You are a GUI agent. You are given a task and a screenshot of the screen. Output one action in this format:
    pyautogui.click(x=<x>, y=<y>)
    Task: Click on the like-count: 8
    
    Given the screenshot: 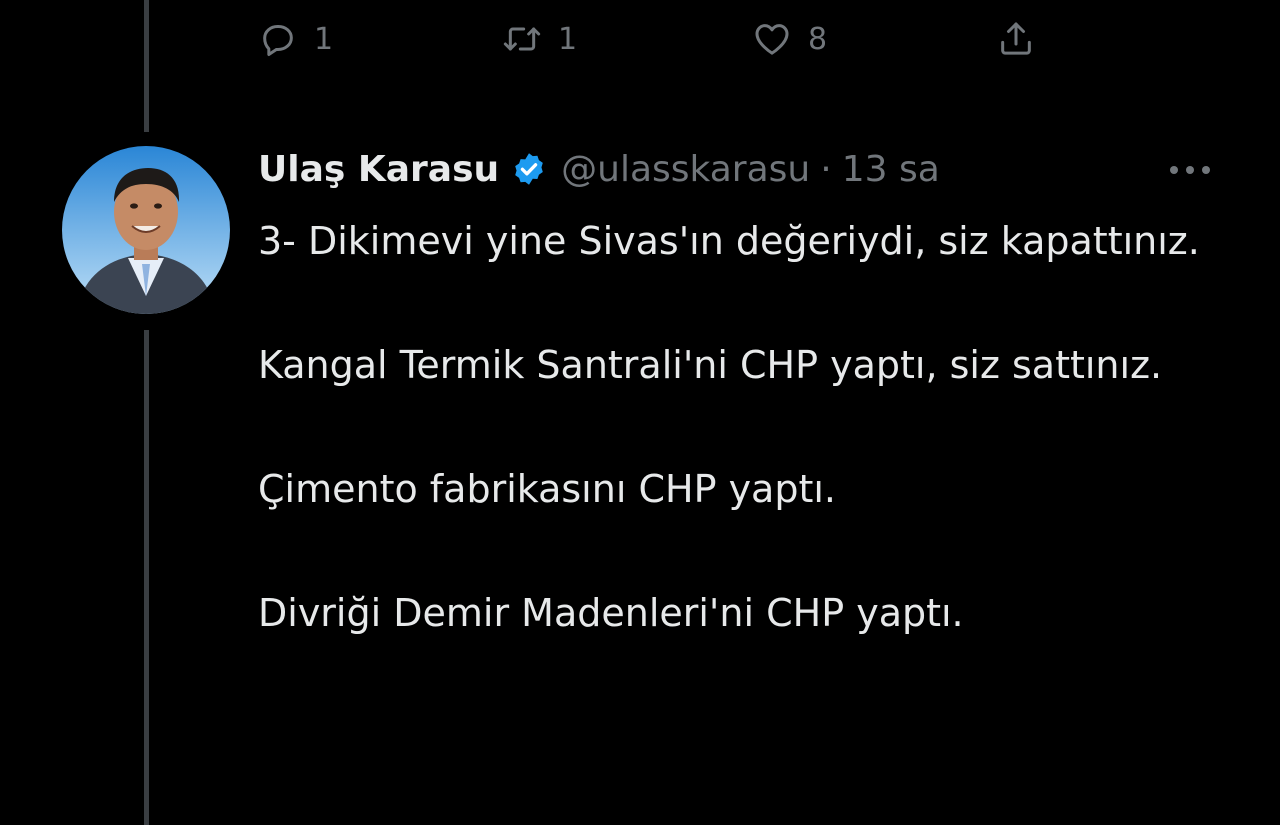 What is the action you would take?
    pyautogui.click(x=818, y=39)
    